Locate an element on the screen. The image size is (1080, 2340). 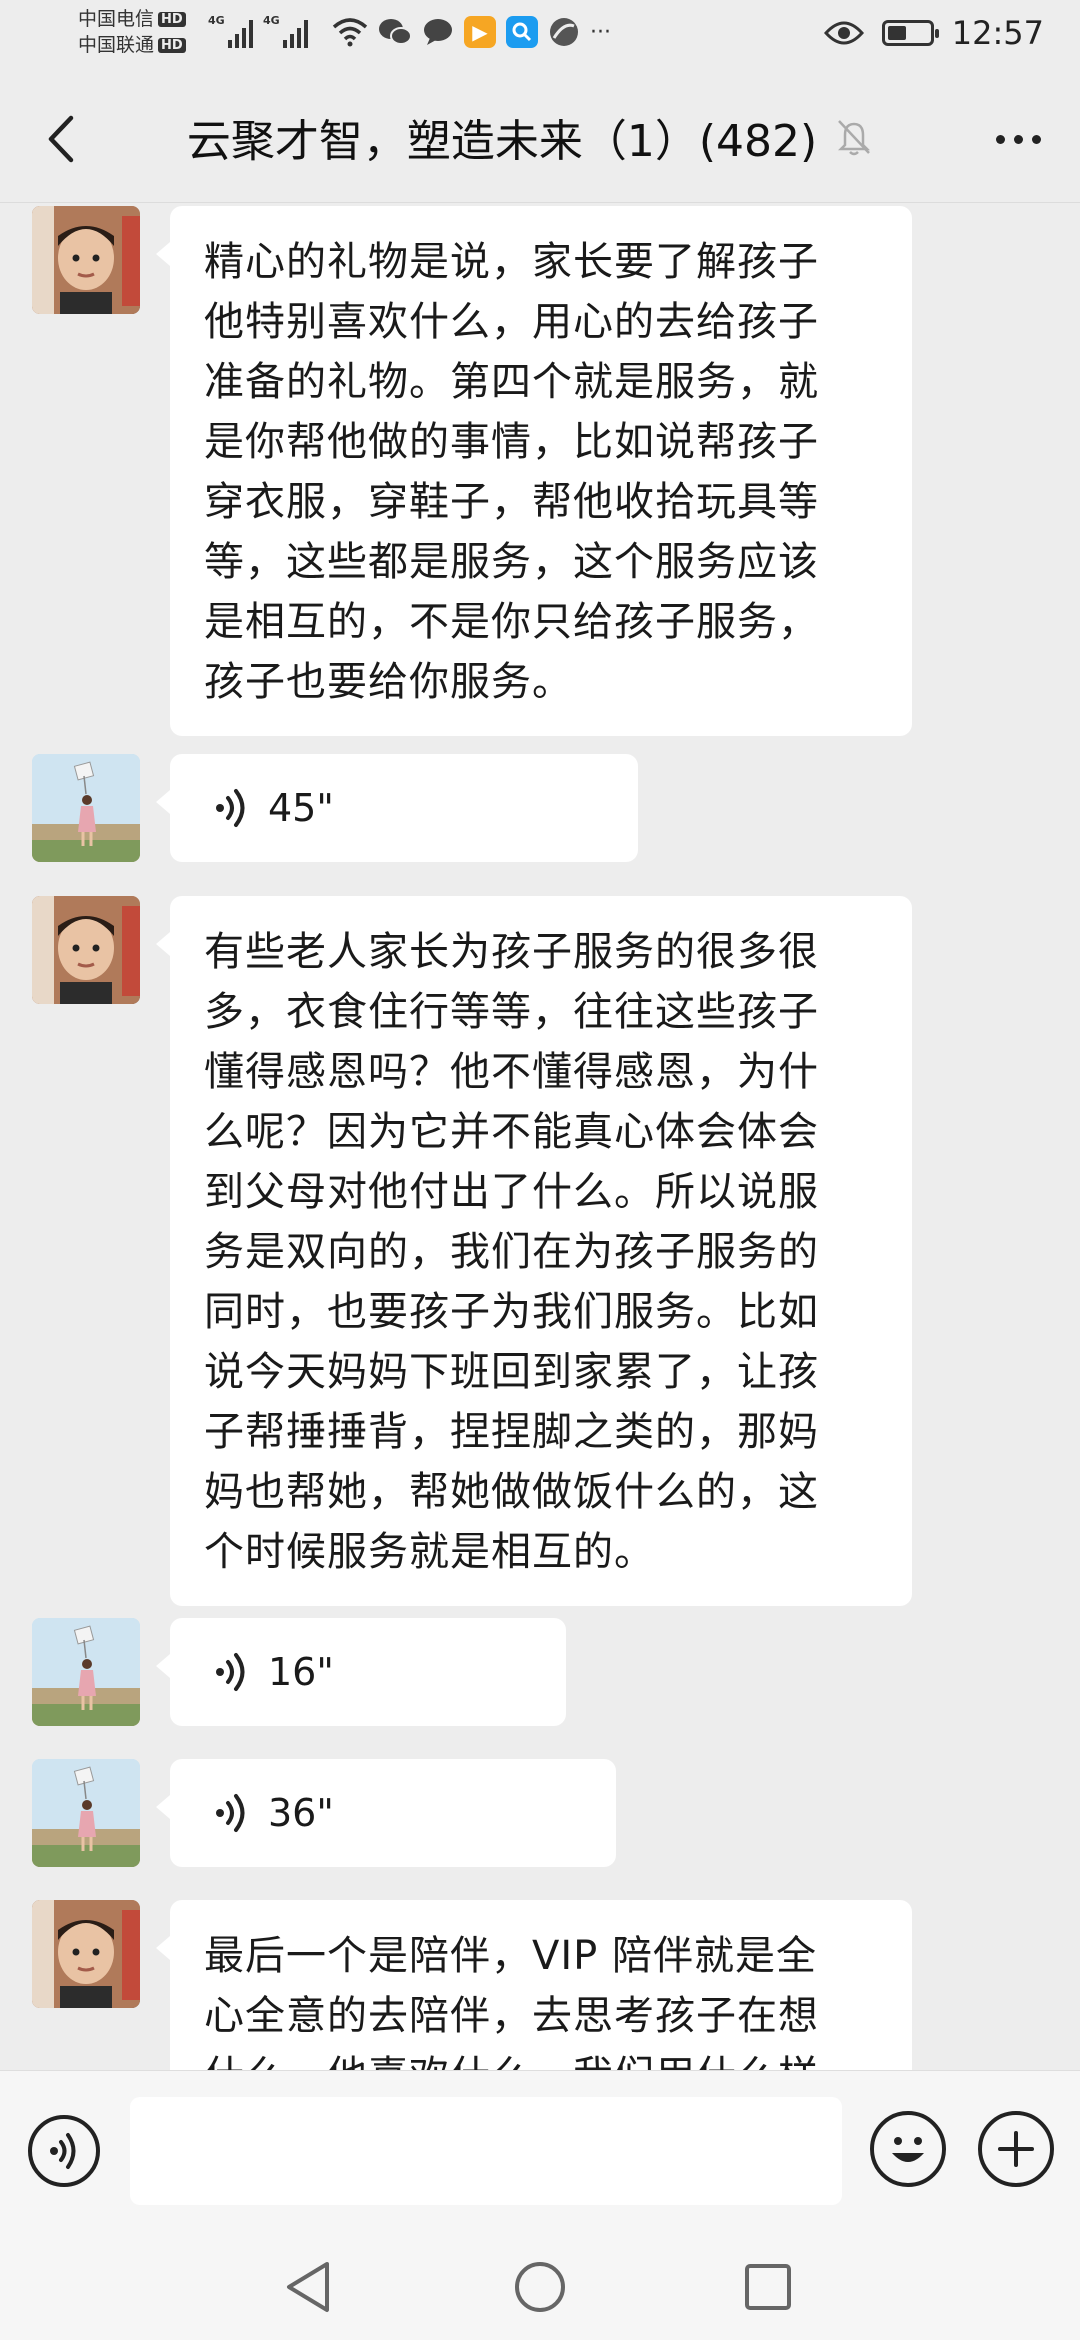
voice-toggle-button is located at coordinates (64, 2151).